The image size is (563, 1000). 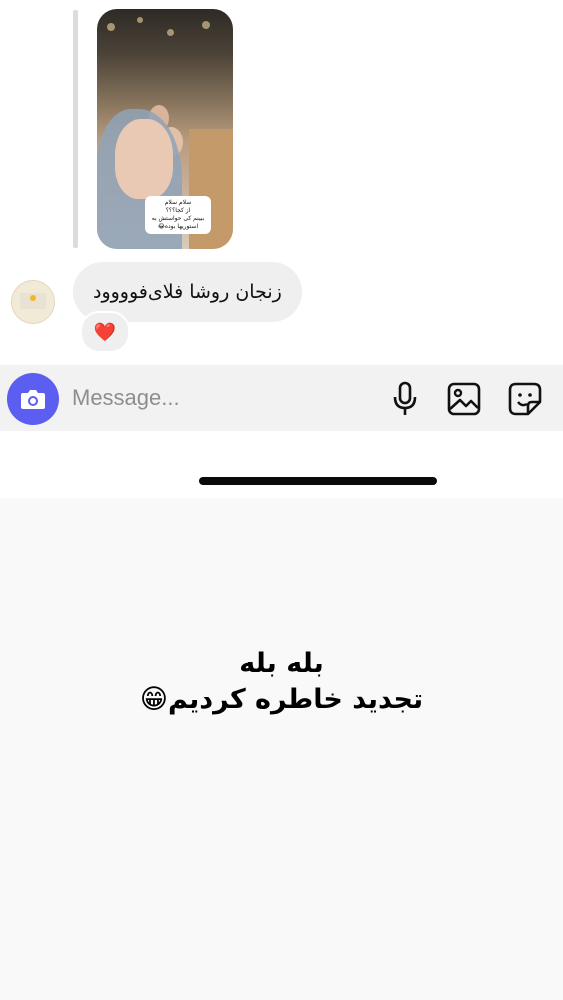 I want to click on camera-icon, so click(x=33, y=399).